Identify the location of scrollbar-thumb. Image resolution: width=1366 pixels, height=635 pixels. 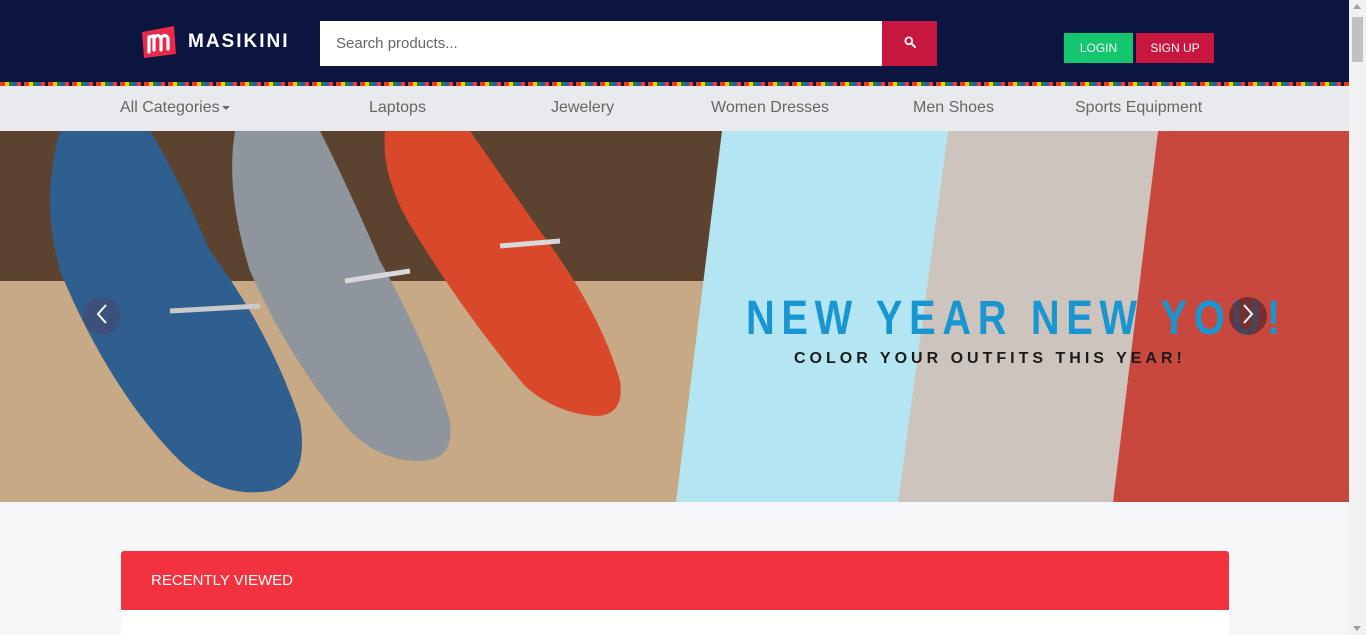
(1357, 39).